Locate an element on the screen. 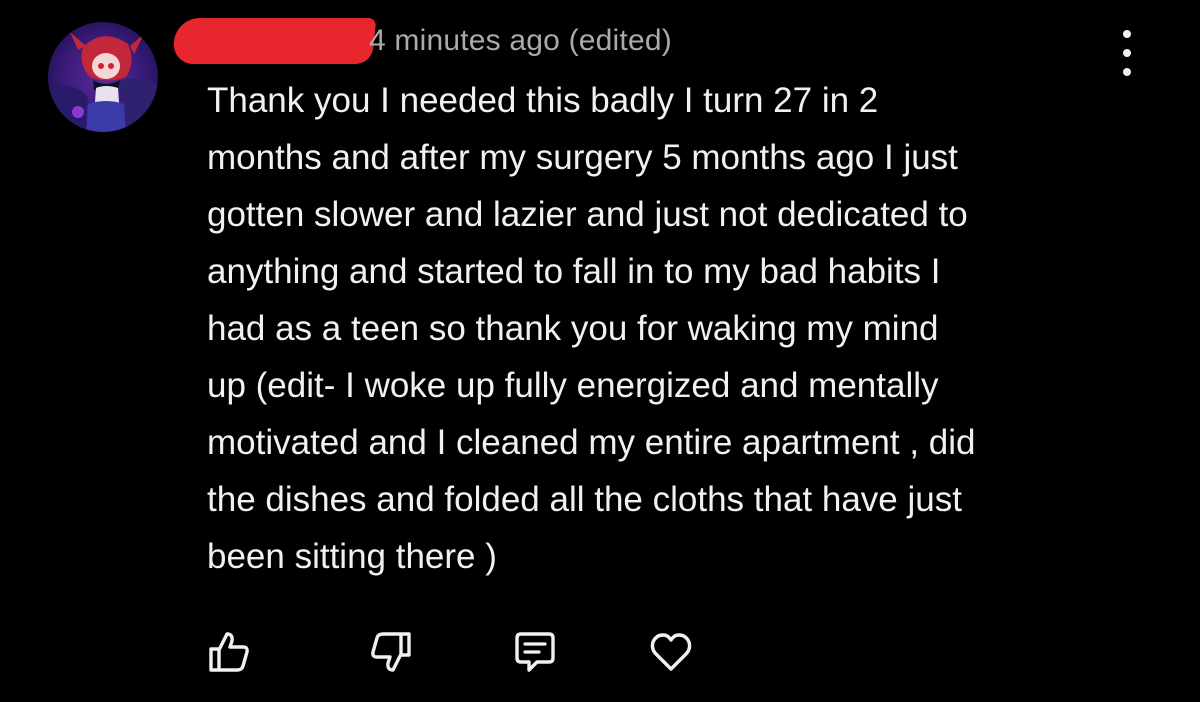 This screenshot has width=1200, height=702. reply-button is located at coordinates (535, 652).